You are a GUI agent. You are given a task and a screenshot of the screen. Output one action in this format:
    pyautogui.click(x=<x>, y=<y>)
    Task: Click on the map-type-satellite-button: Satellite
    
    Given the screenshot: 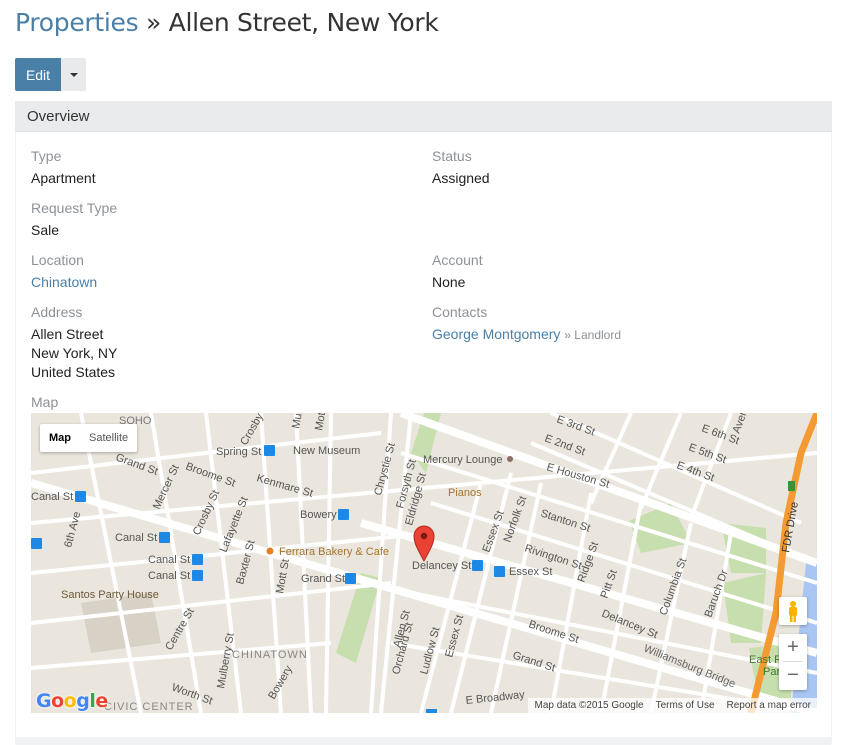 What is the action you would take?
    pyautogui.click(x=108, y=438)
    